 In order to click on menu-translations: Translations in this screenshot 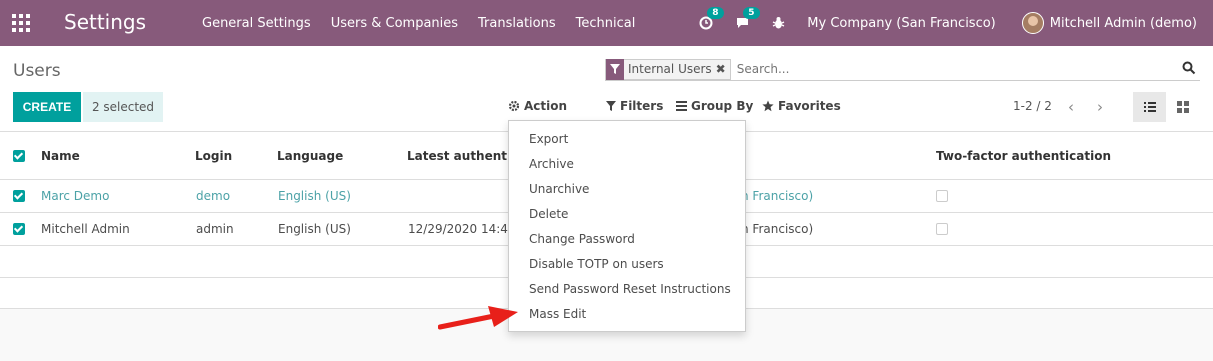, I will do `click(517, 23)`.